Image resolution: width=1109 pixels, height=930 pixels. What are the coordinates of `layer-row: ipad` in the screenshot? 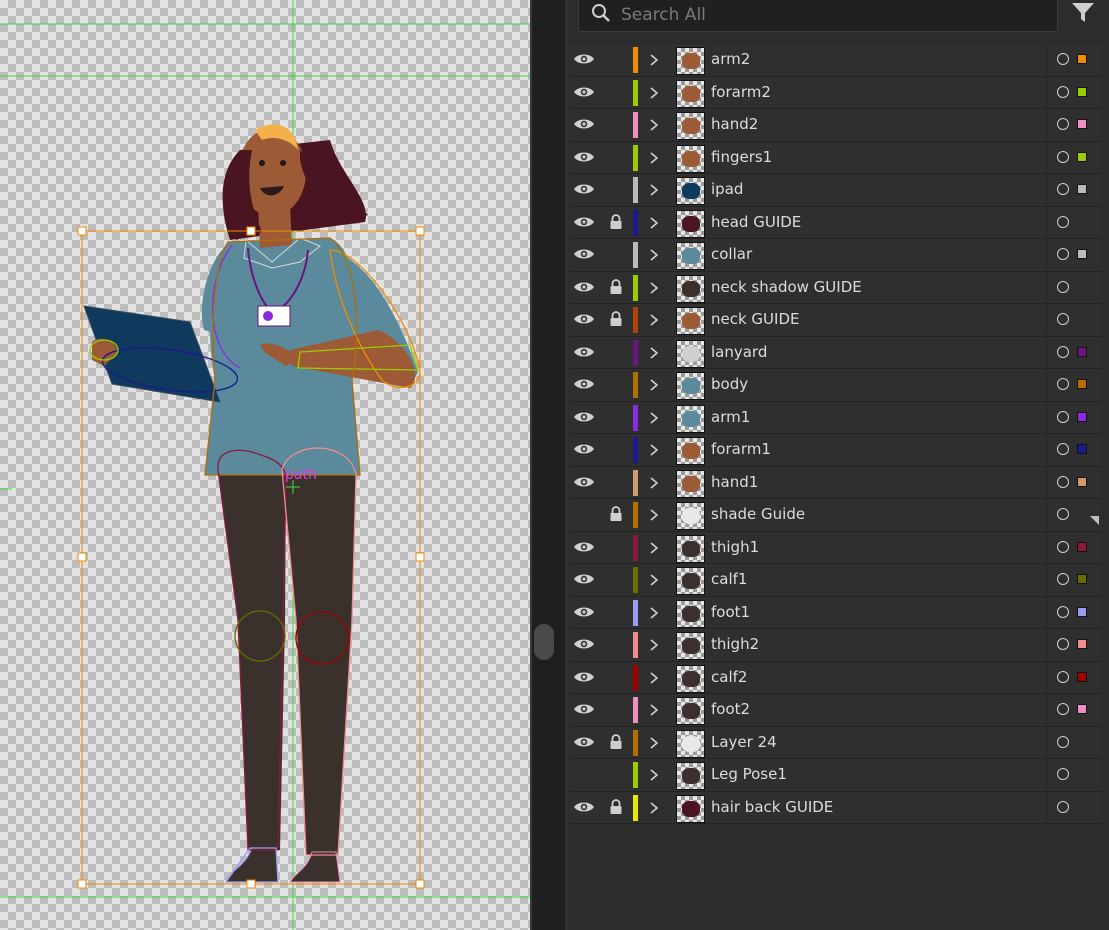 It's located at (835, 190).